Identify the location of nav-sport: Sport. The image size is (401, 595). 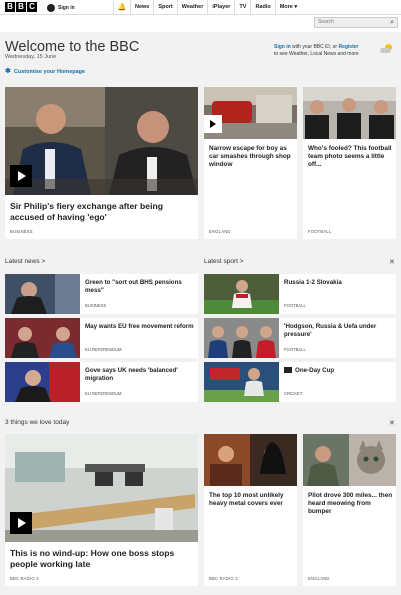
(164, 7).